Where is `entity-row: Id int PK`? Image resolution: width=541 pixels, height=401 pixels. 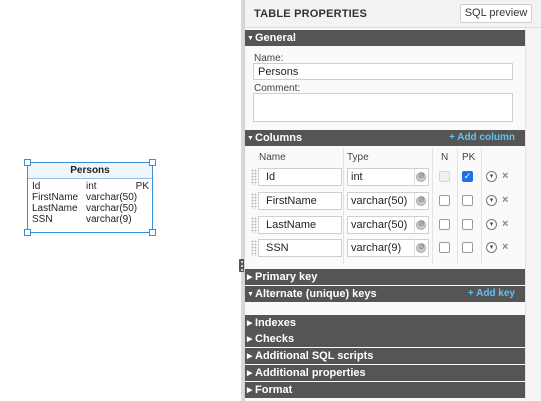
entity-row: Id int PK is located at coordinates (90, 186).